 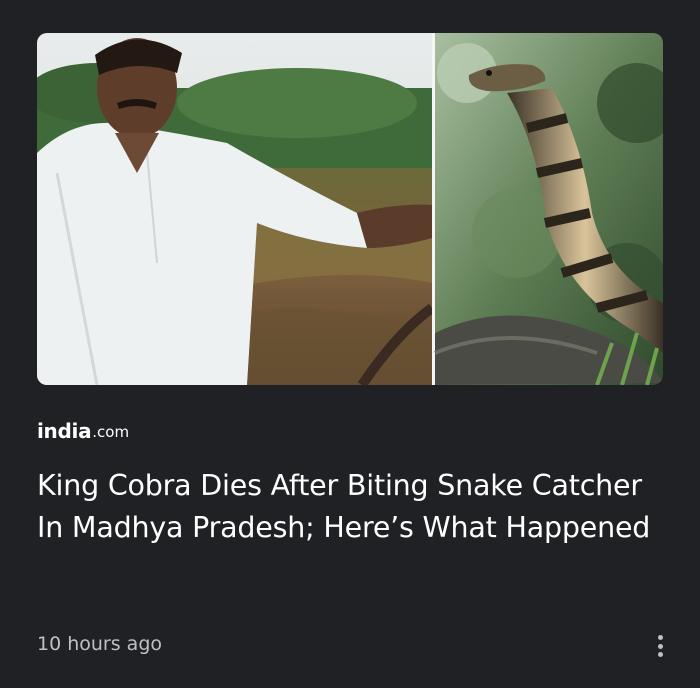 What do you see at coordinates (111, 432) in the screenshot?
I see `source-suffix: .com` at bounding box center [111, 432].